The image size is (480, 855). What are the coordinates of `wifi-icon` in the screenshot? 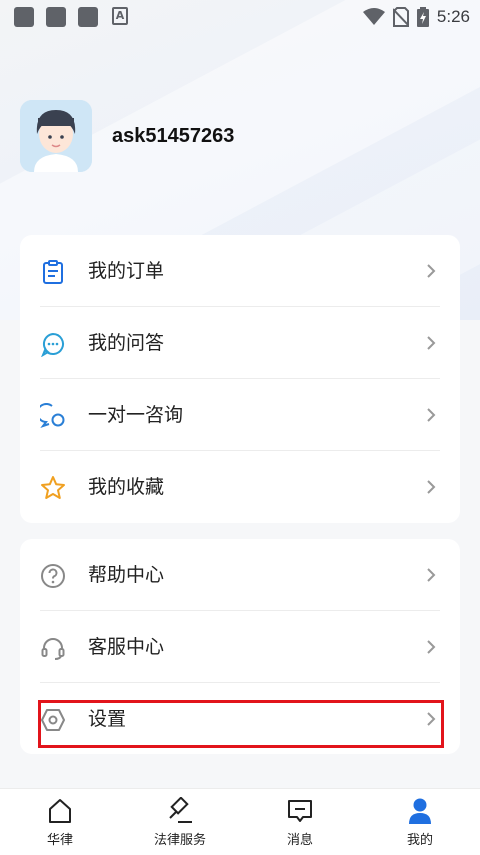 It's located at (373, 16).